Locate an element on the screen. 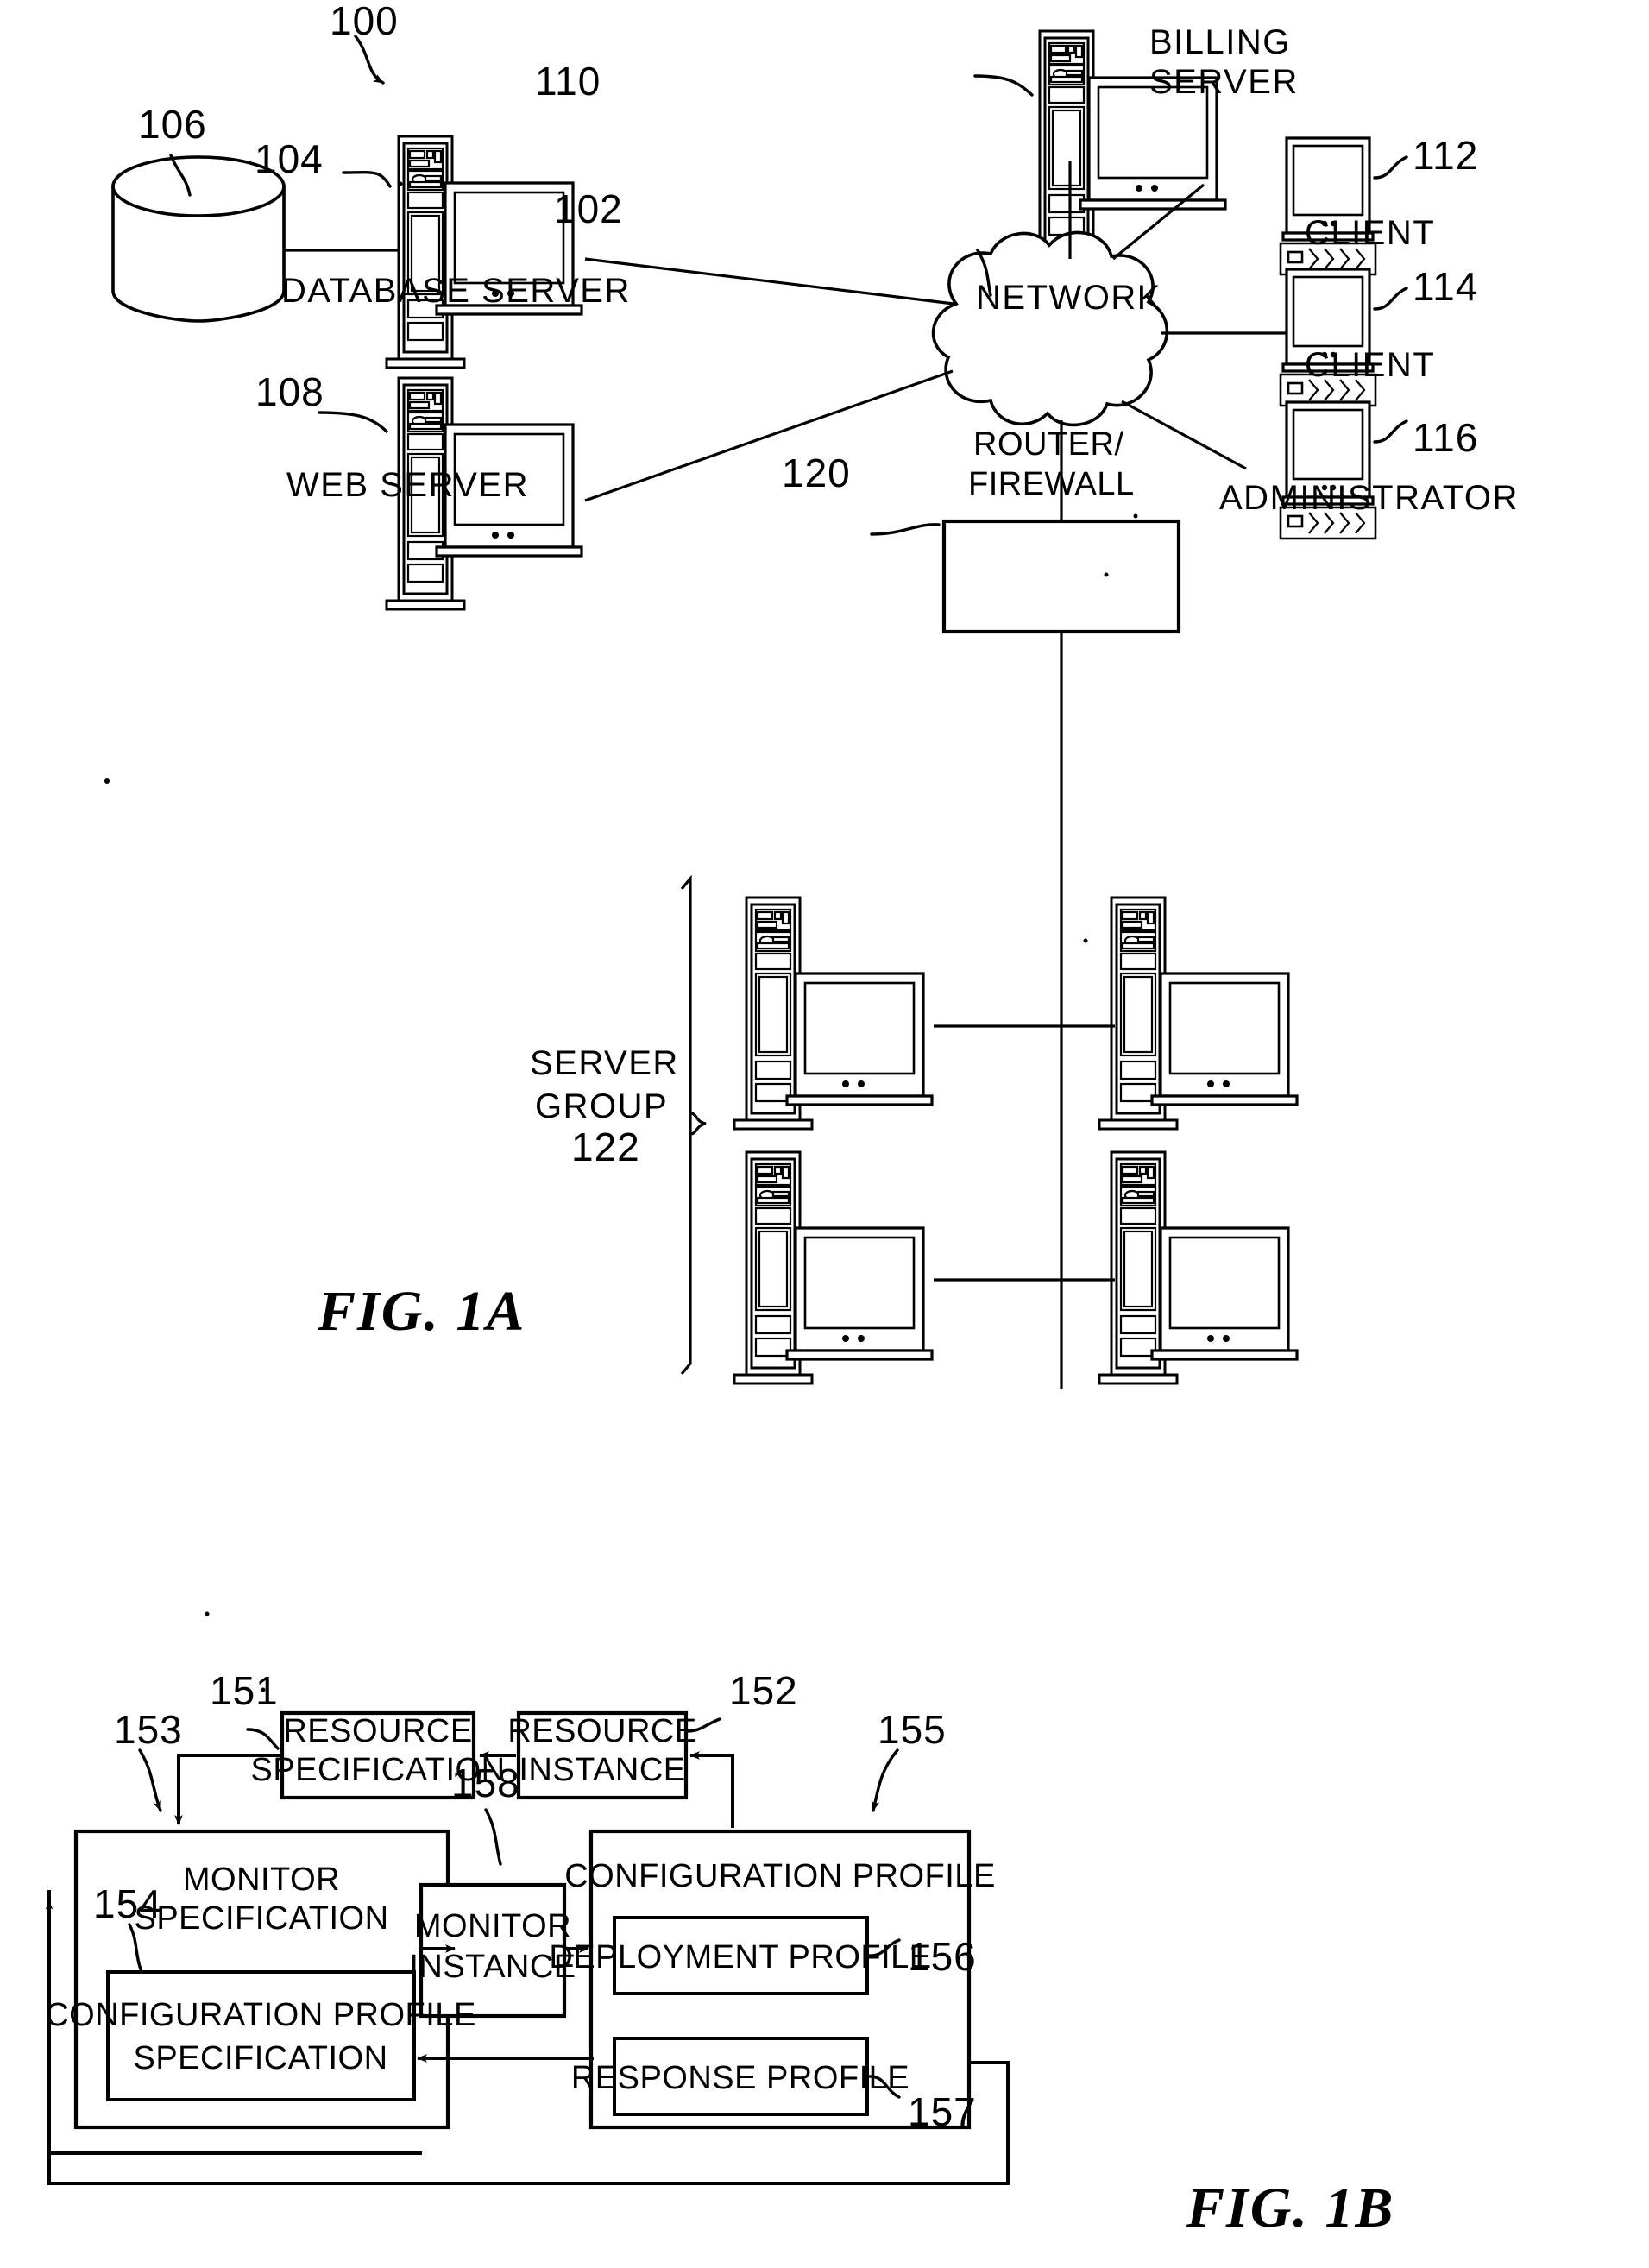  ref-102: 102 is located at coordinates (589, 209).